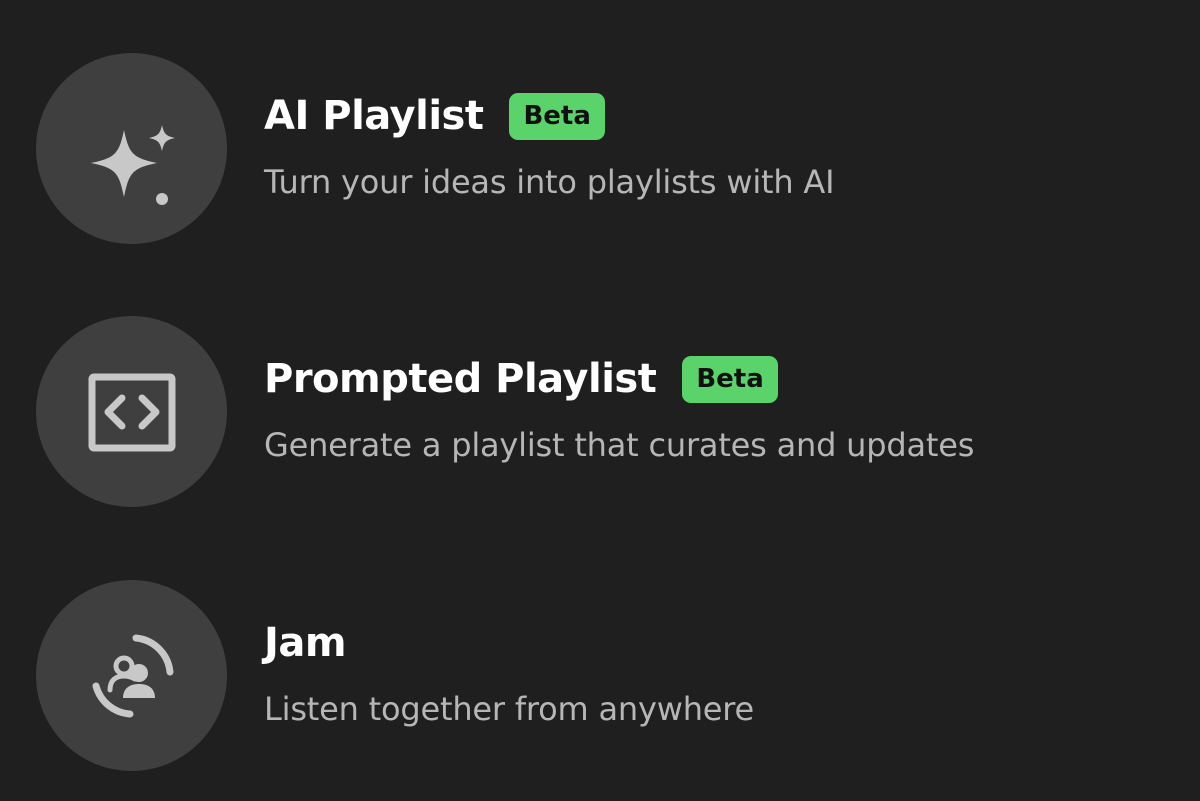 The height and width of the screenshot is (801, 1200). Describe the element at coordinates (131, 411) in the screenshot. I see `code-brackets-icon` at that location.